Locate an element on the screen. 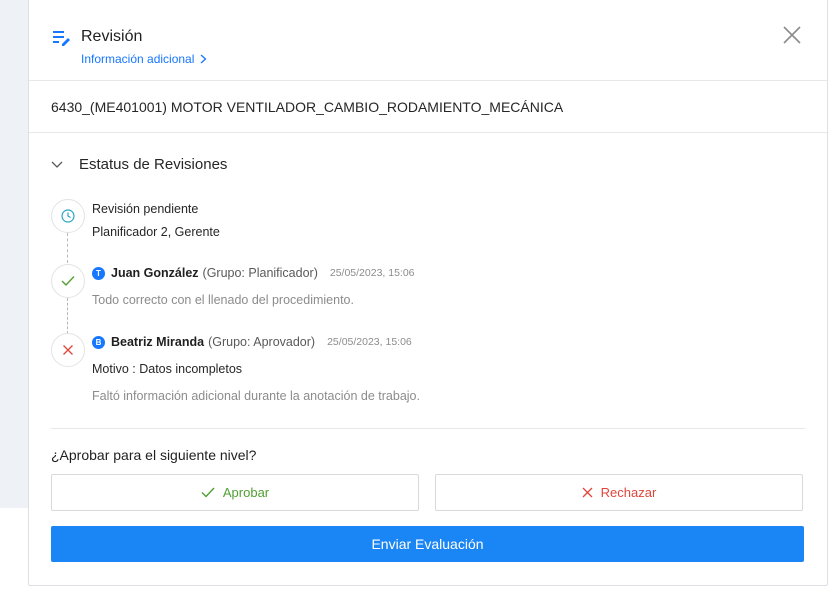 Image resolution: width=828 pixels, height=596 pixels. pending-status-dot is located at coordinates (68, 216).